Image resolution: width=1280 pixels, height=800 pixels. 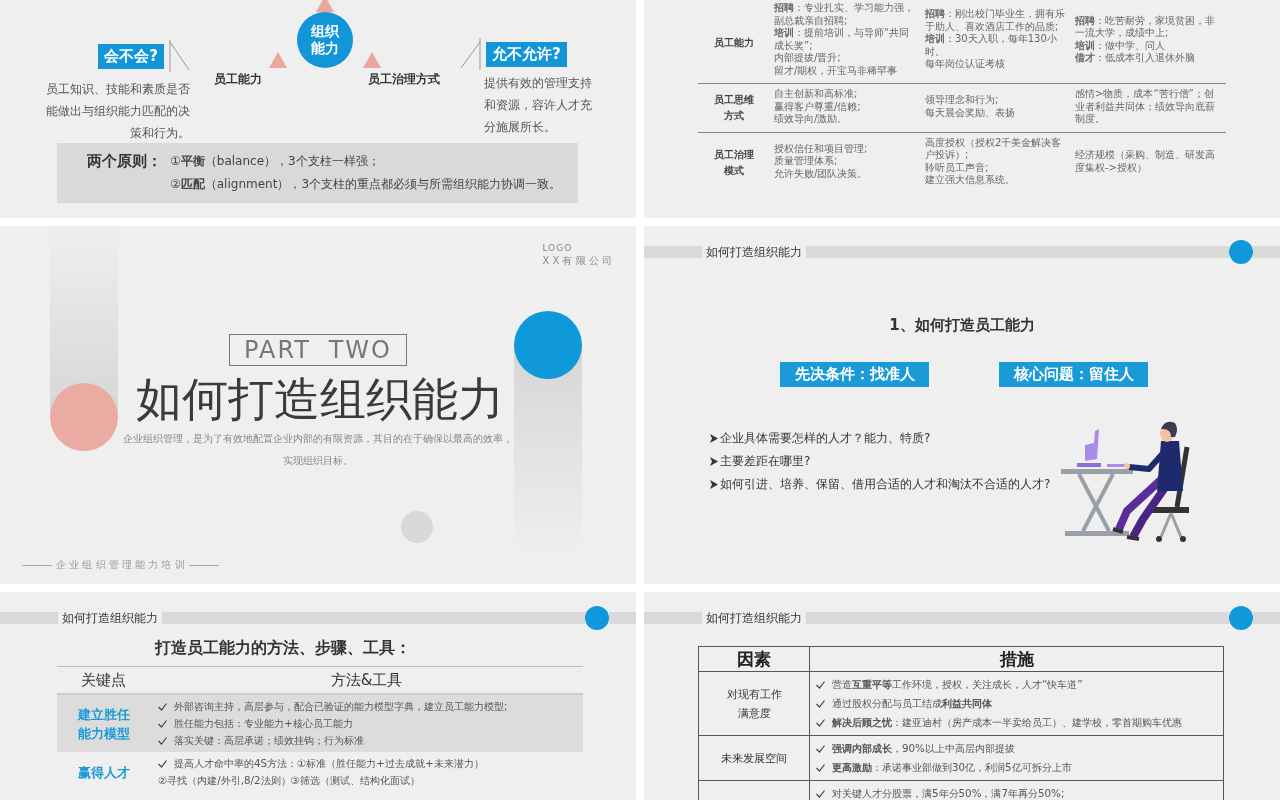 What do you see at coordinates (577, 261) in the screenshot?
I see `company-name: X X 有 限 公 司` at bounding box center [577, 261].